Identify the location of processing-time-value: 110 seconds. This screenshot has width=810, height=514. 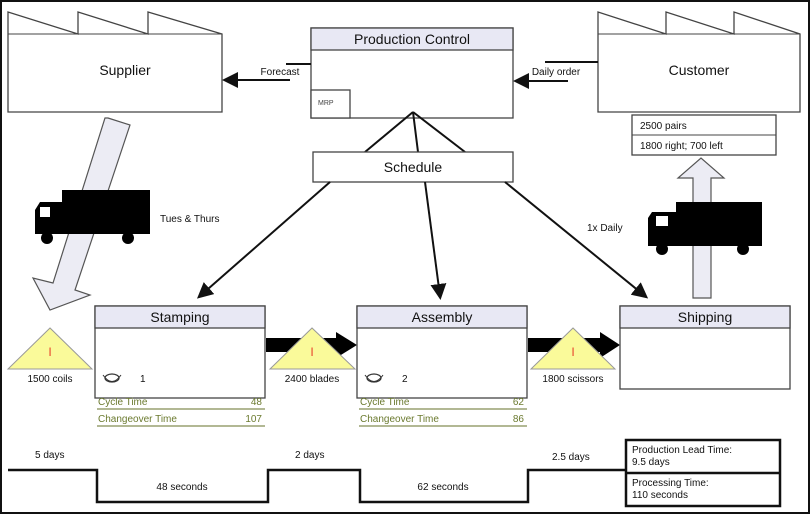
(660, 495).